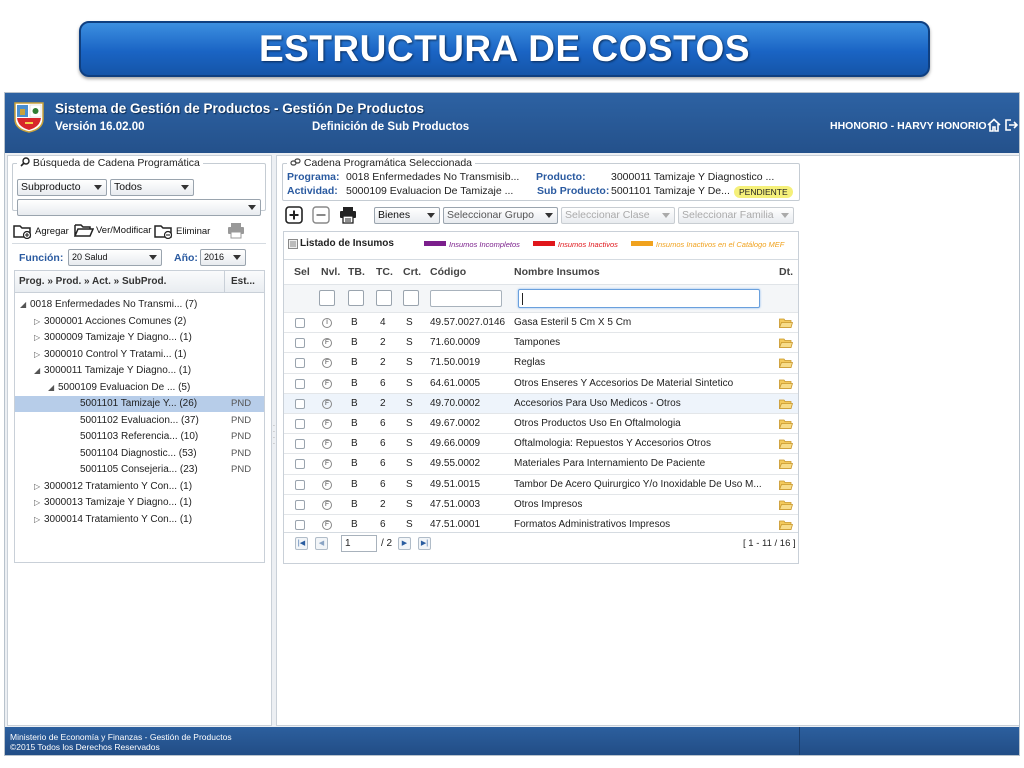 The height and width of the screenshot is (768, 1024). Describe the element at coordinates (112, 230) in the screenshot. I see `view-edit-button: Ver/Modificar` at that location.